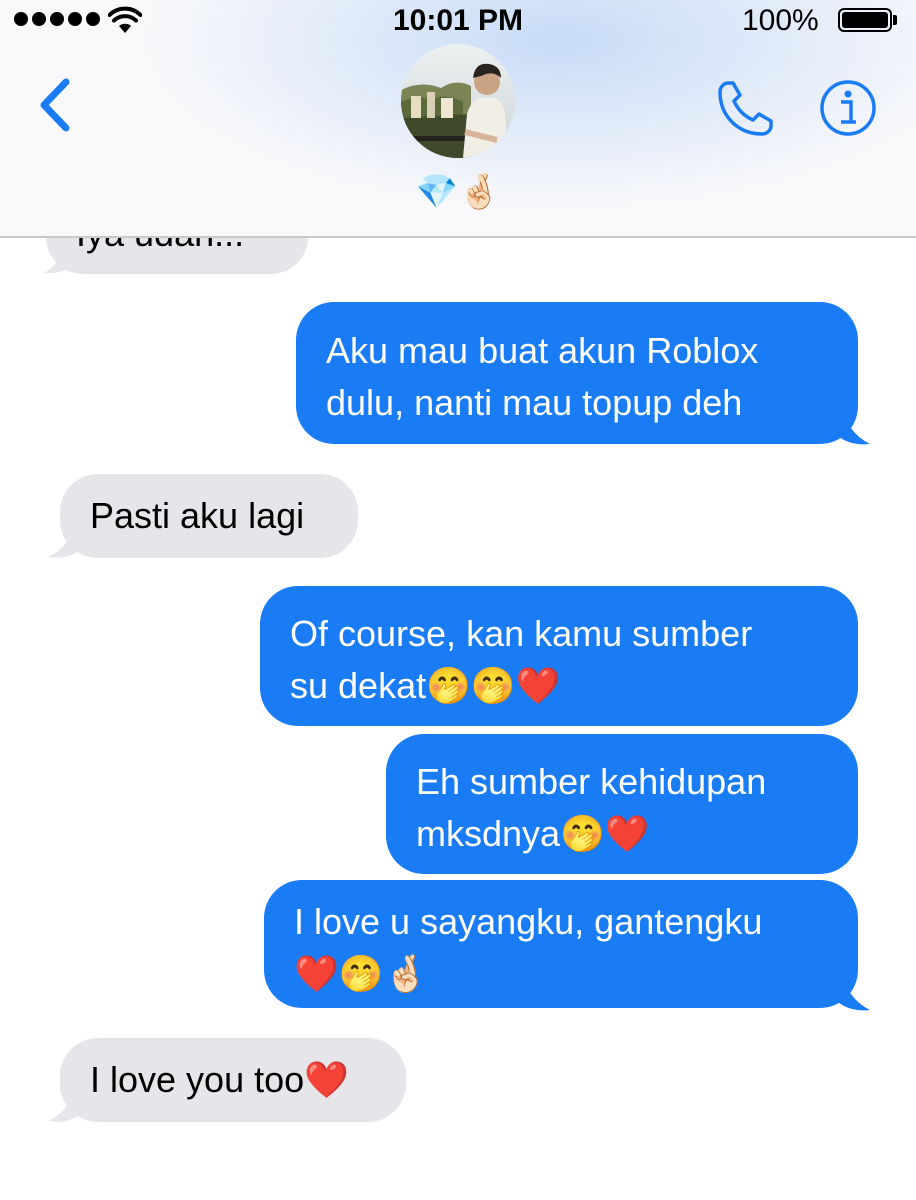 This screenshot has height=1200, width=916. What do you see at coordinates (780, 20) in the screenshot?
I see `battery-percentage: 100%` at bounding box center [780, 20].